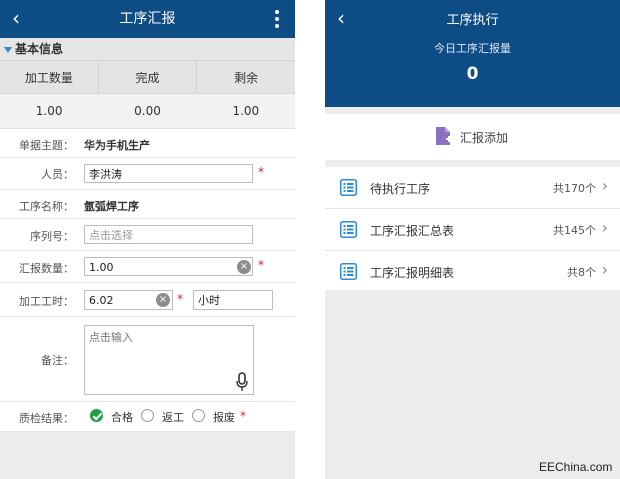 The height and width of the screenshot is (479, 620). What do you see at coordinates (169, 360) in the screenshot?
I see `note-textarea` at bounding box center [169, 360].